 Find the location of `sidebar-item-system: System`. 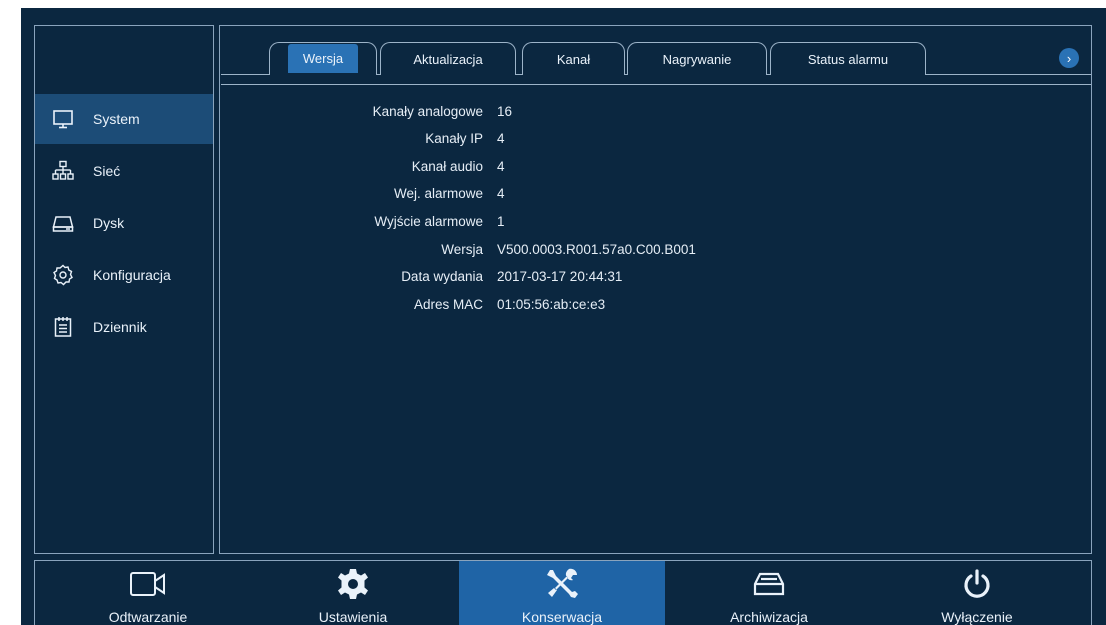

sidebar-item-system: System is located at coordinates (124, 119).